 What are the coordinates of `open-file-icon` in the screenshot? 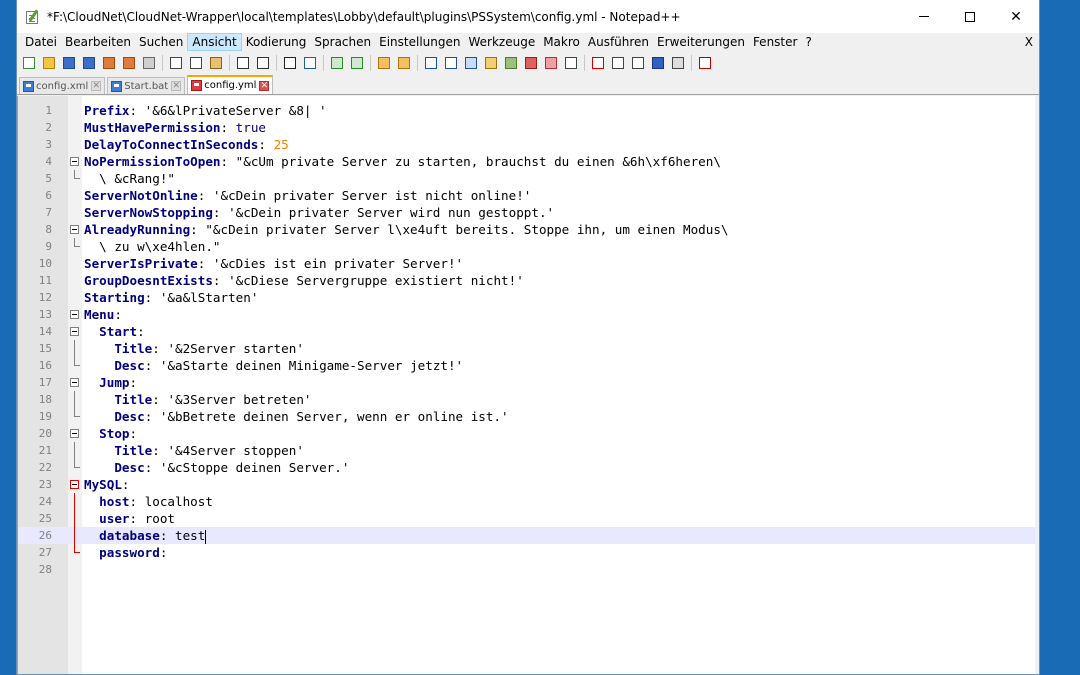 It's located at (49, 63).